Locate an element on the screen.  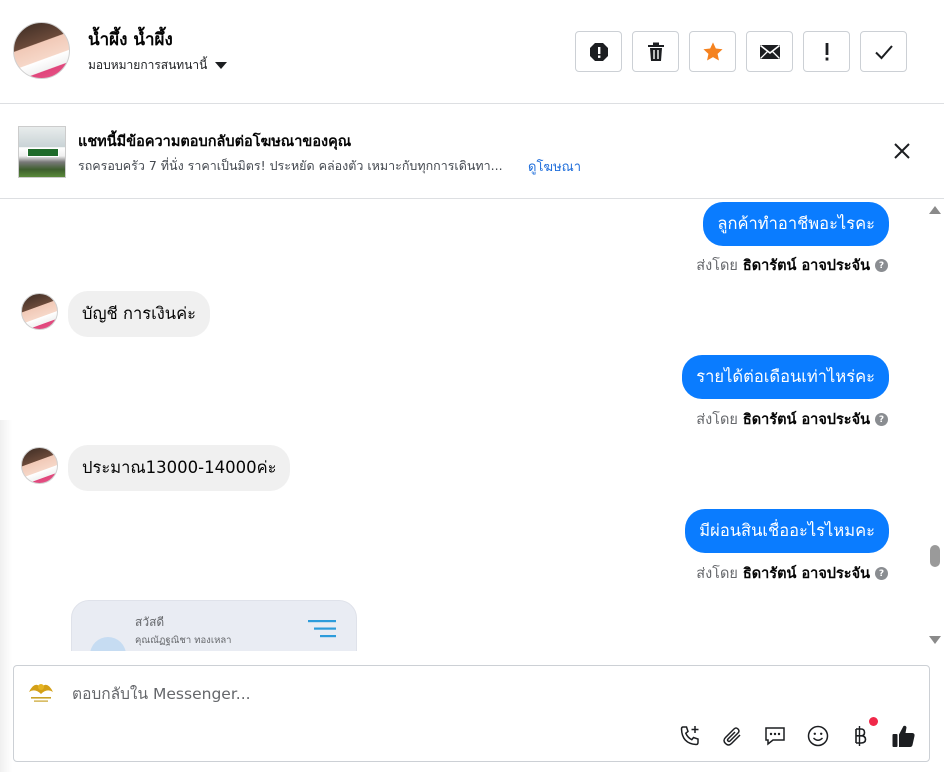
follow-up-button is located at coordinates (826, 51).